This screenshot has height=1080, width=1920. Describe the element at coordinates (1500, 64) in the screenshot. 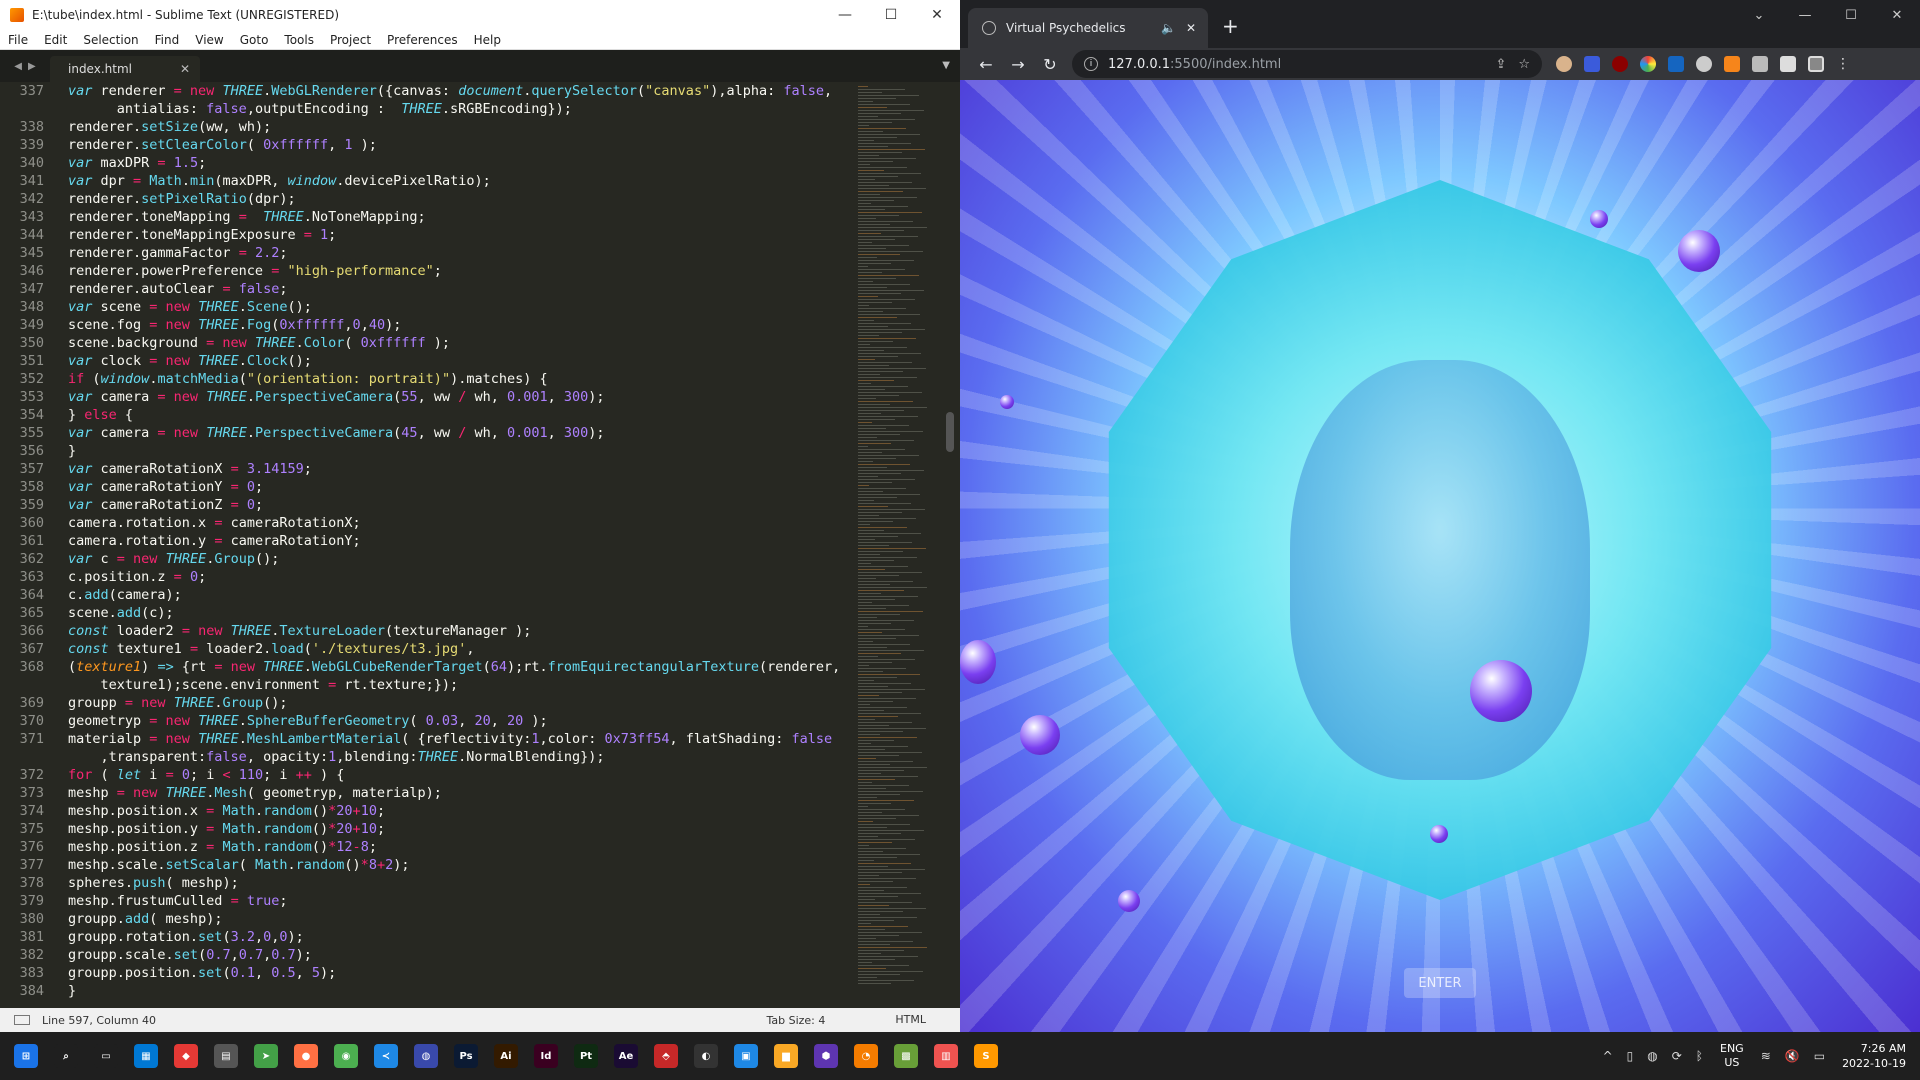

I see `share-icon: ⇪` at that location.